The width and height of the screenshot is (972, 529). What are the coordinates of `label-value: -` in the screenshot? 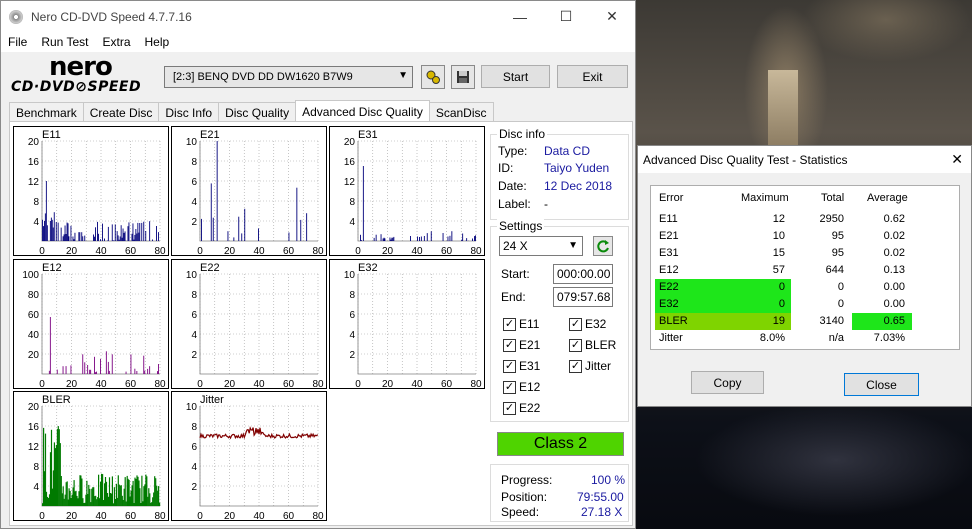 It's located at (546, 204).